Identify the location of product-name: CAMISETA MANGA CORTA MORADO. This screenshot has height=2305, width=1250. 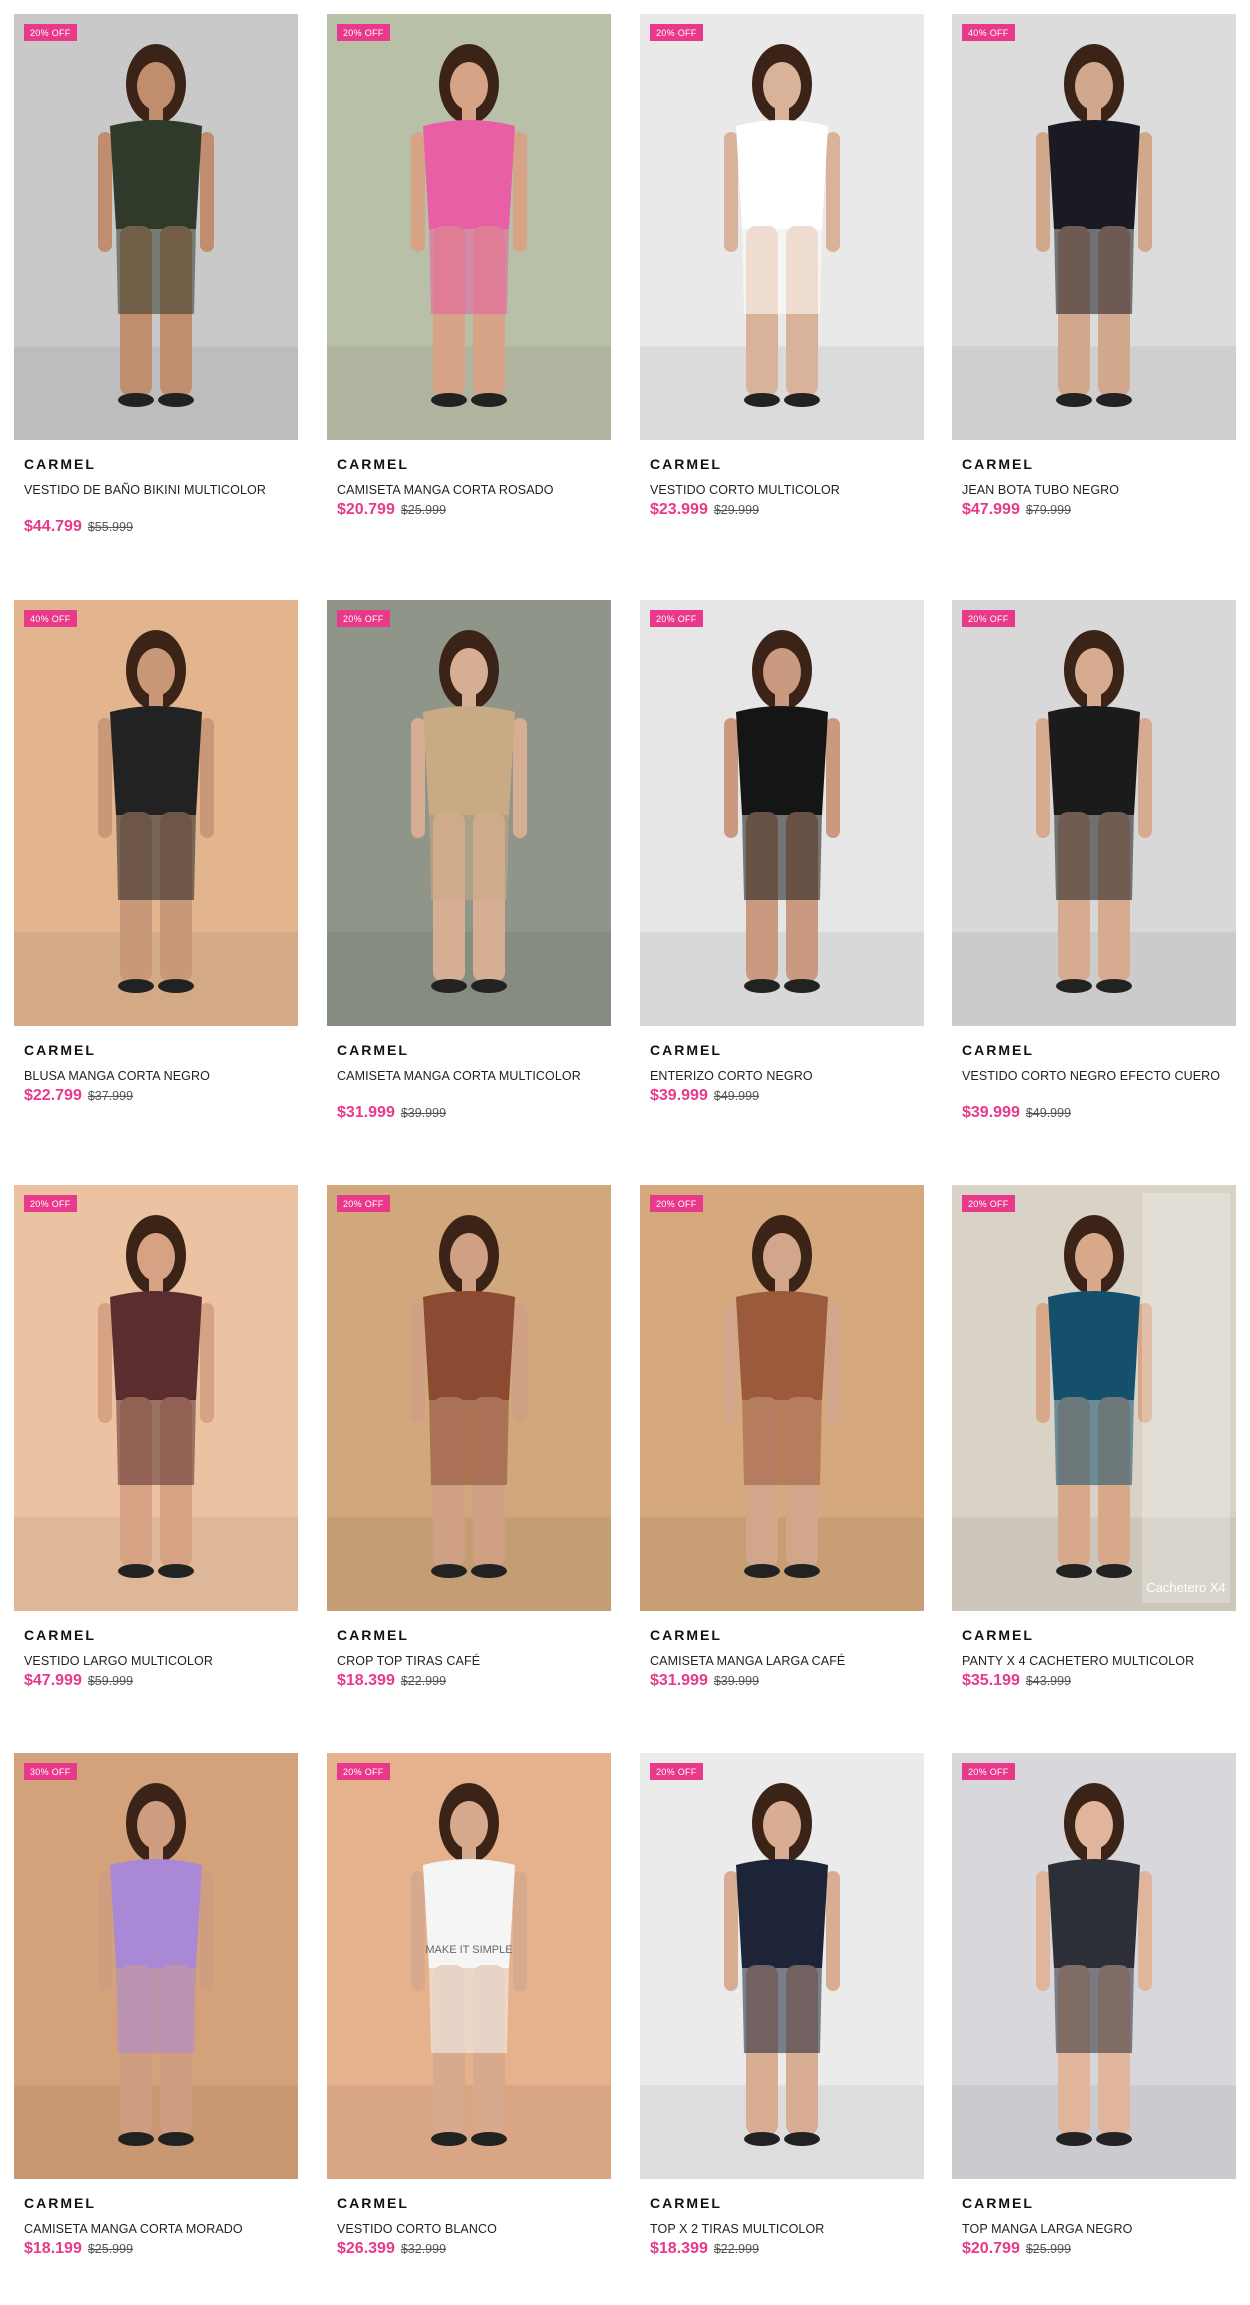
(156, 2229).